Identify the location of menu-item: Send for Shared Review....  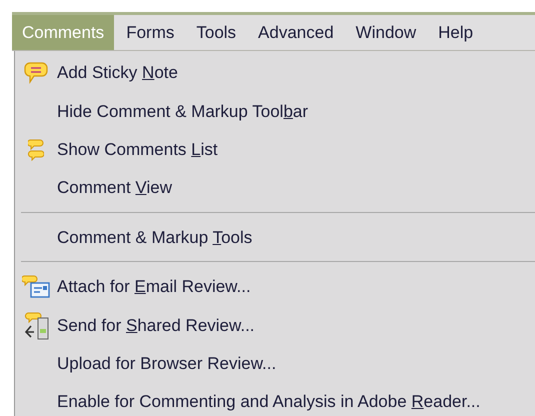
(156, 326).